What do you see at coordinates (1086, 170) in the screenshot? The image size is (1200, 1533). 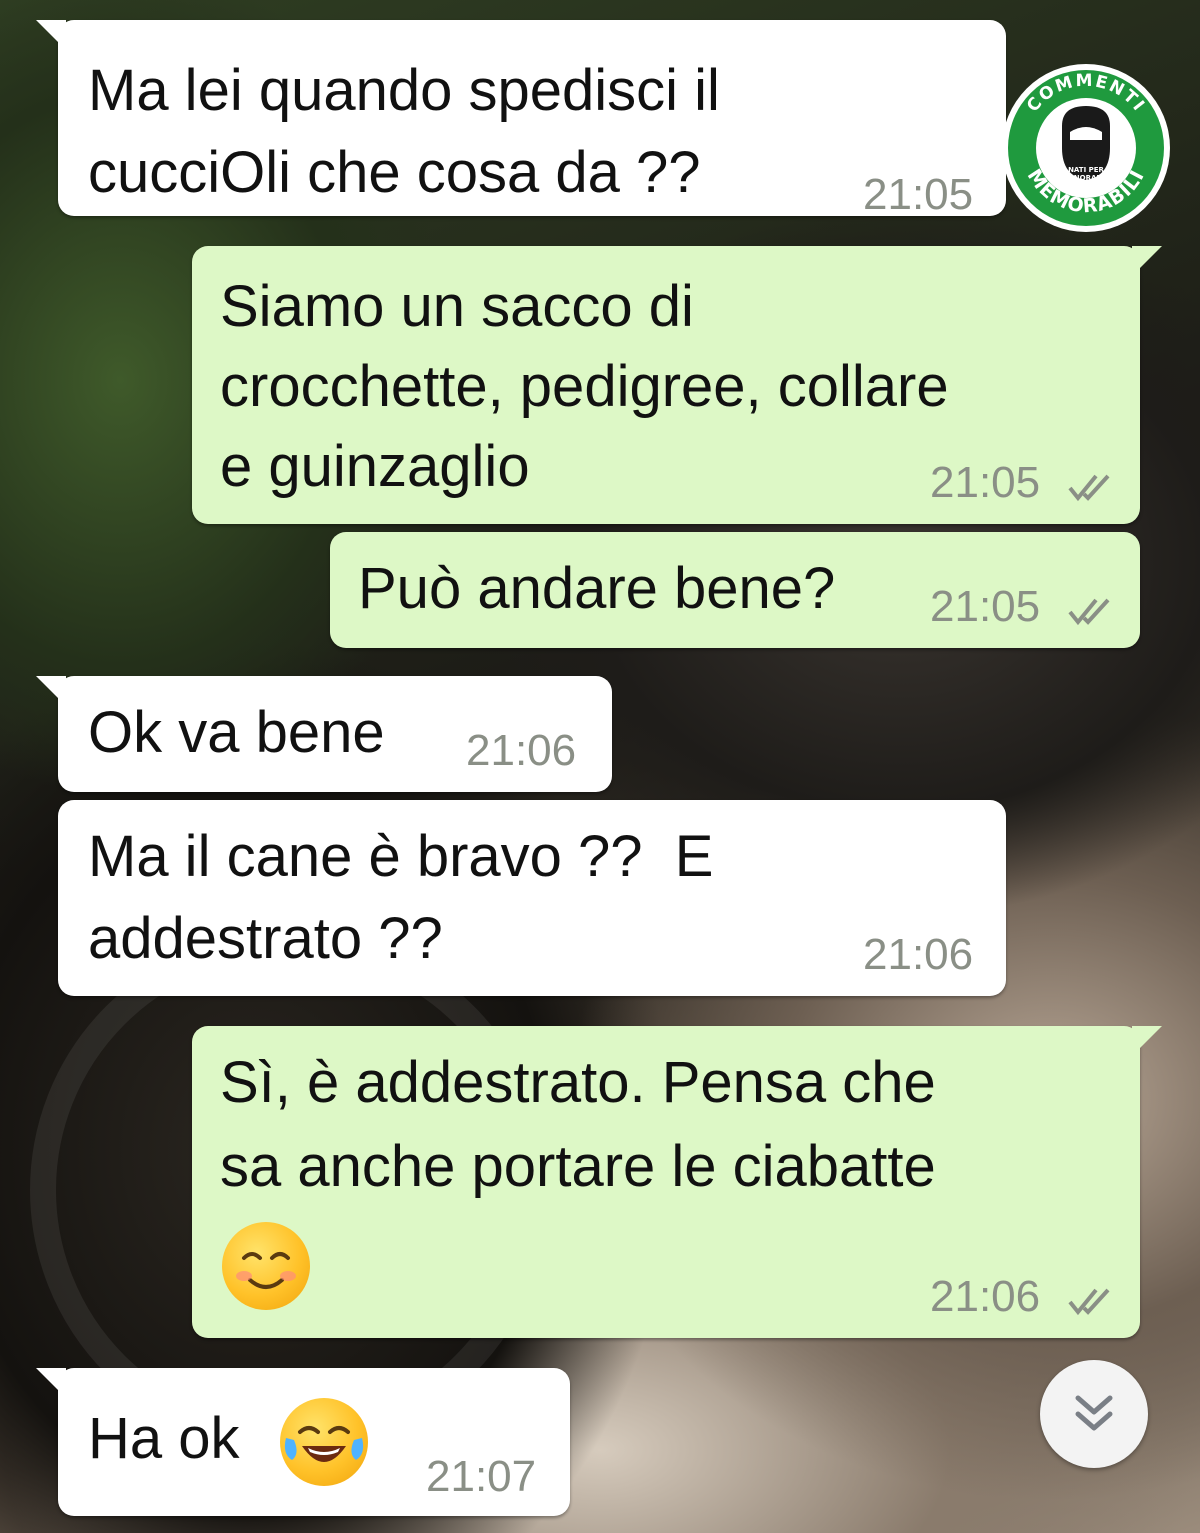 I see `logo-tagline: NATI PER` at bounding box center [1086, 170].